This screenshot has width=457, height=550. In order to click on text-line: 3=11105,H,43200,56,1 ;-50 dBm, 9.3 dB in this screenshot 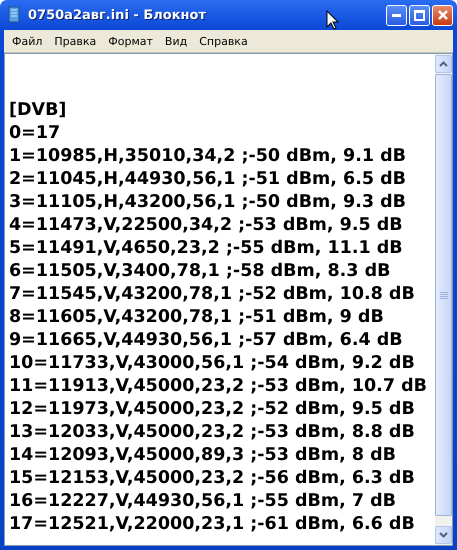, I will do `click(207, 202)`.